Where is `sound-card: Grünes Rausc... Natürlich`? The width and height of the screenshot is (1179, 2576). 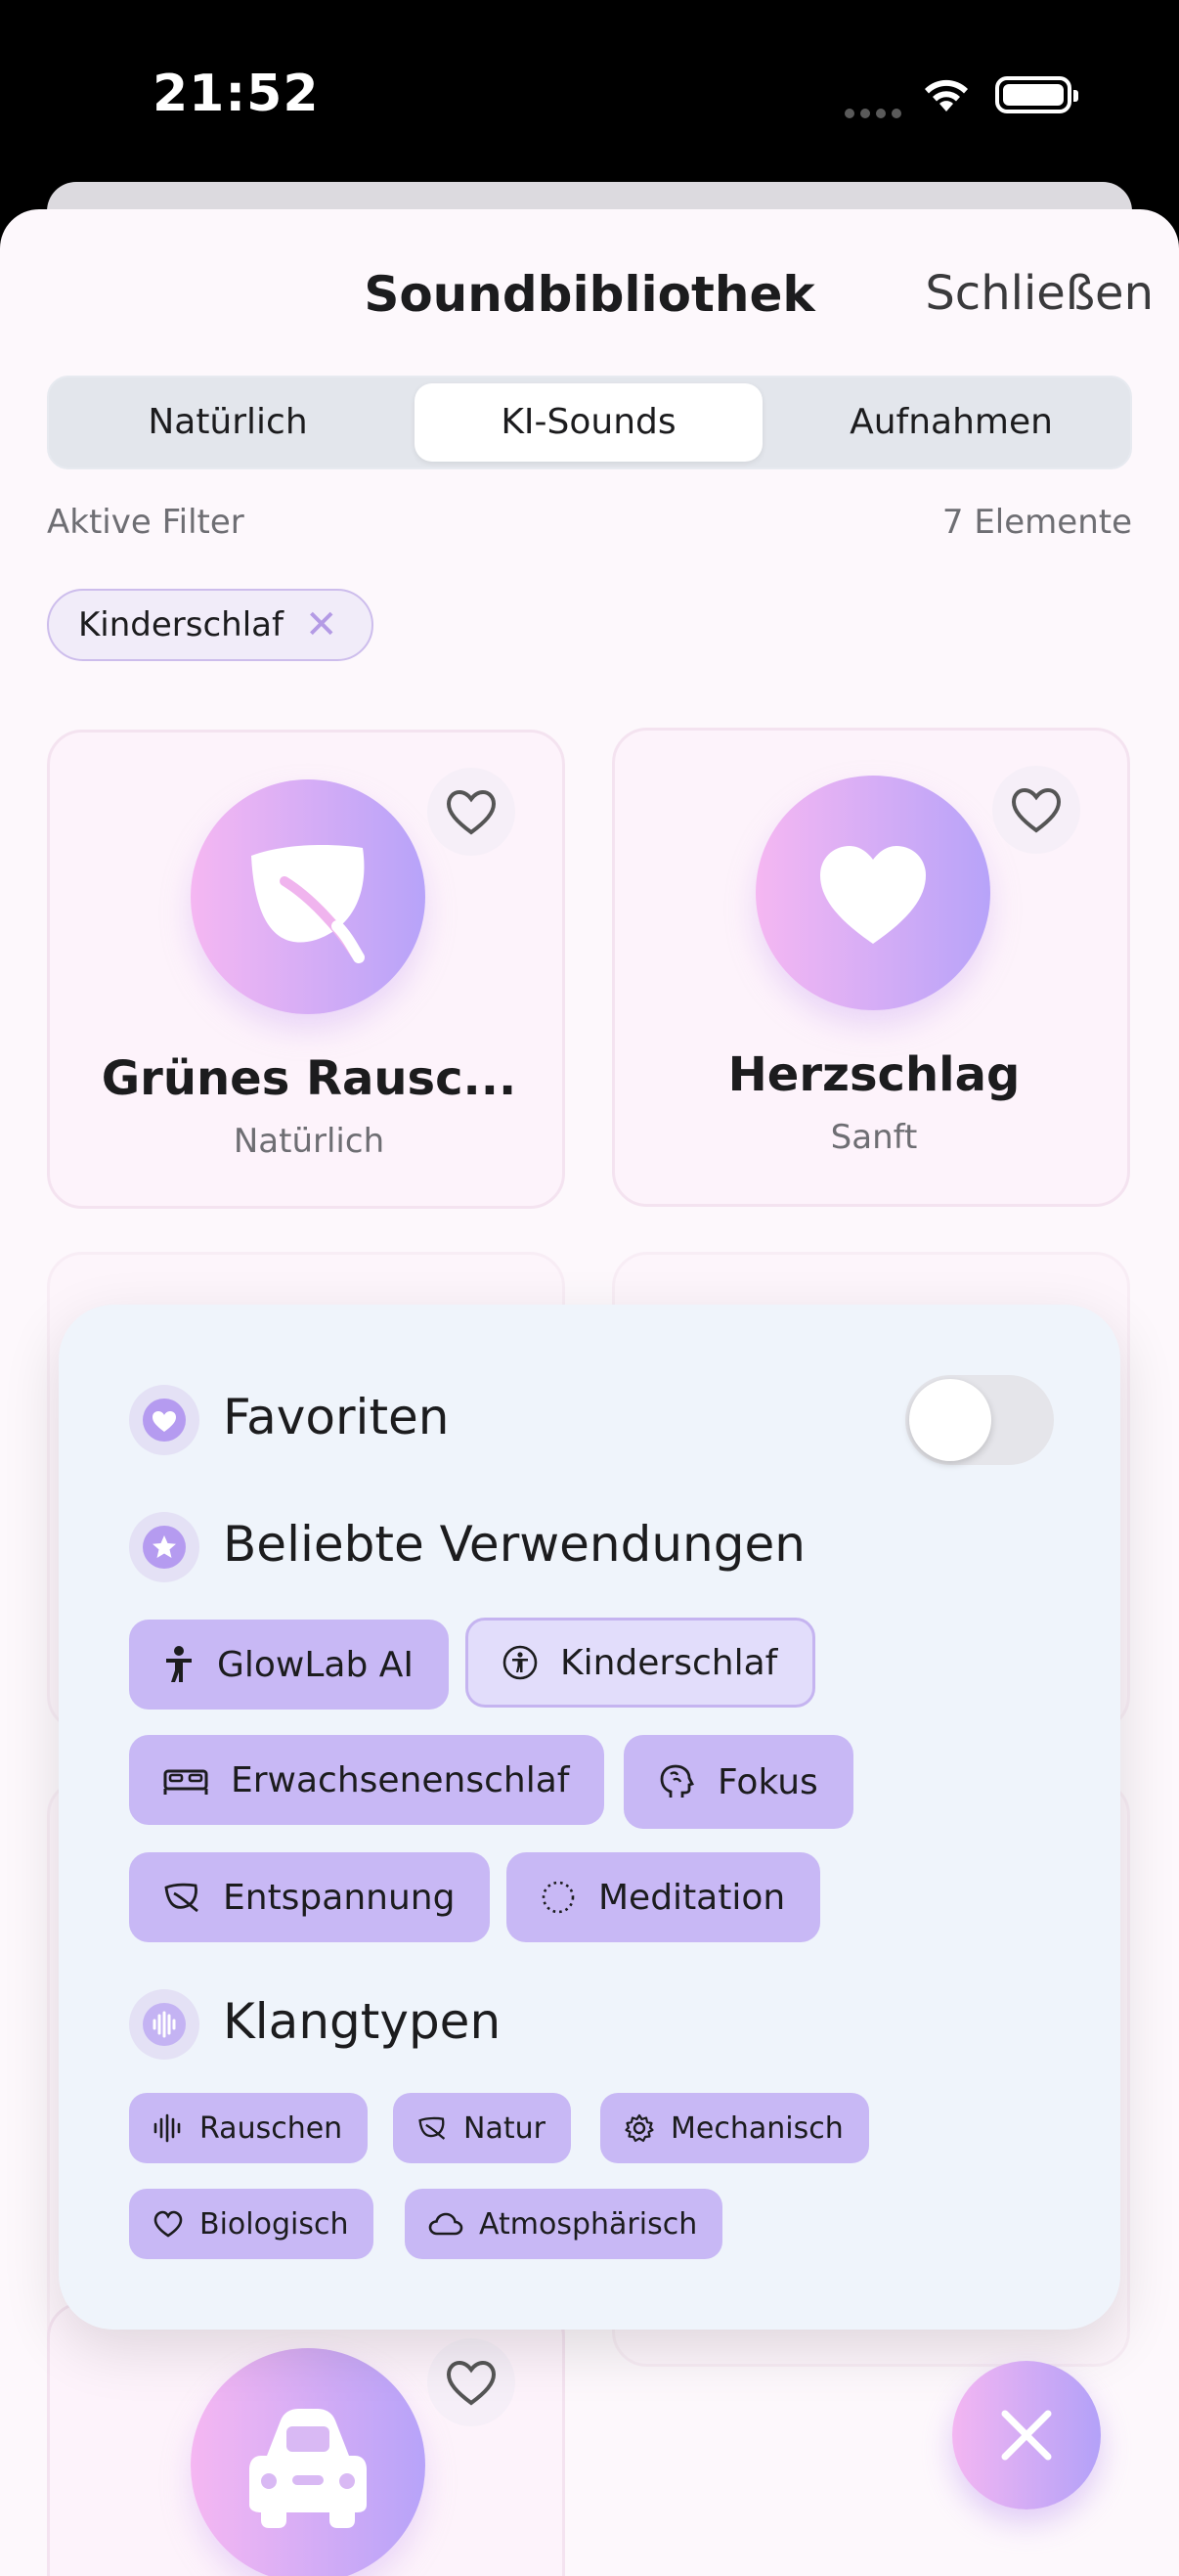
sound-card: Grünes Rausc... Natürlich is located at coordinates (306, 969).